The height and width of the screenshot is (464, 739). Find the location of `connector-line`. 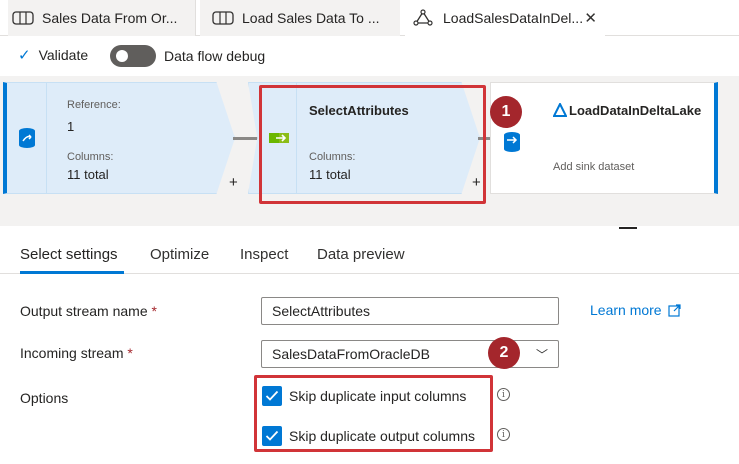

connector-line is located at coordinates (247, 138).